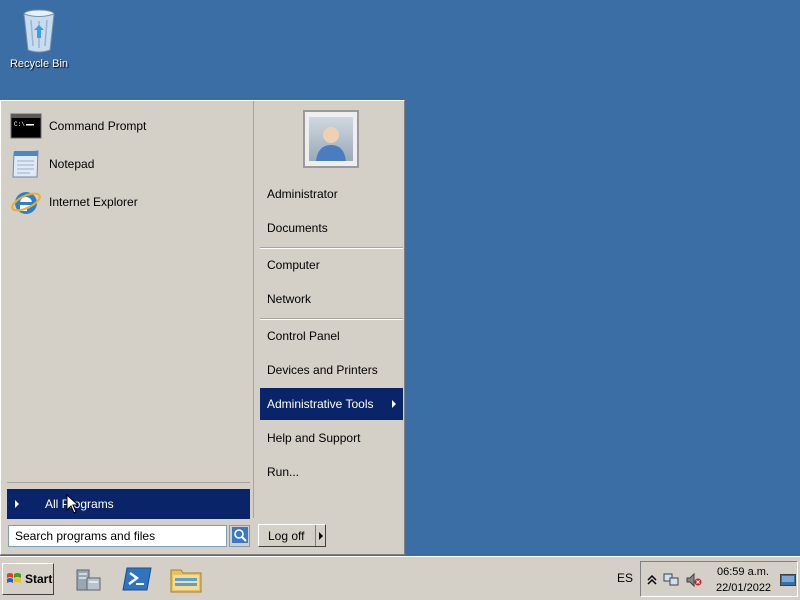 This screenshot has width=800, height=600. I want to click on program-notepad: Notepad, so click(129, 164).